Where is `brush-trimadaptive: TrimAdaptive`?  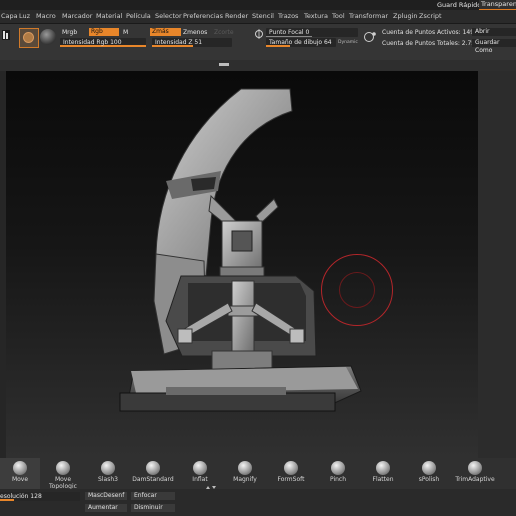
brush-trimadaptive: TrimAdaptive is located at coordinates (475, 473).